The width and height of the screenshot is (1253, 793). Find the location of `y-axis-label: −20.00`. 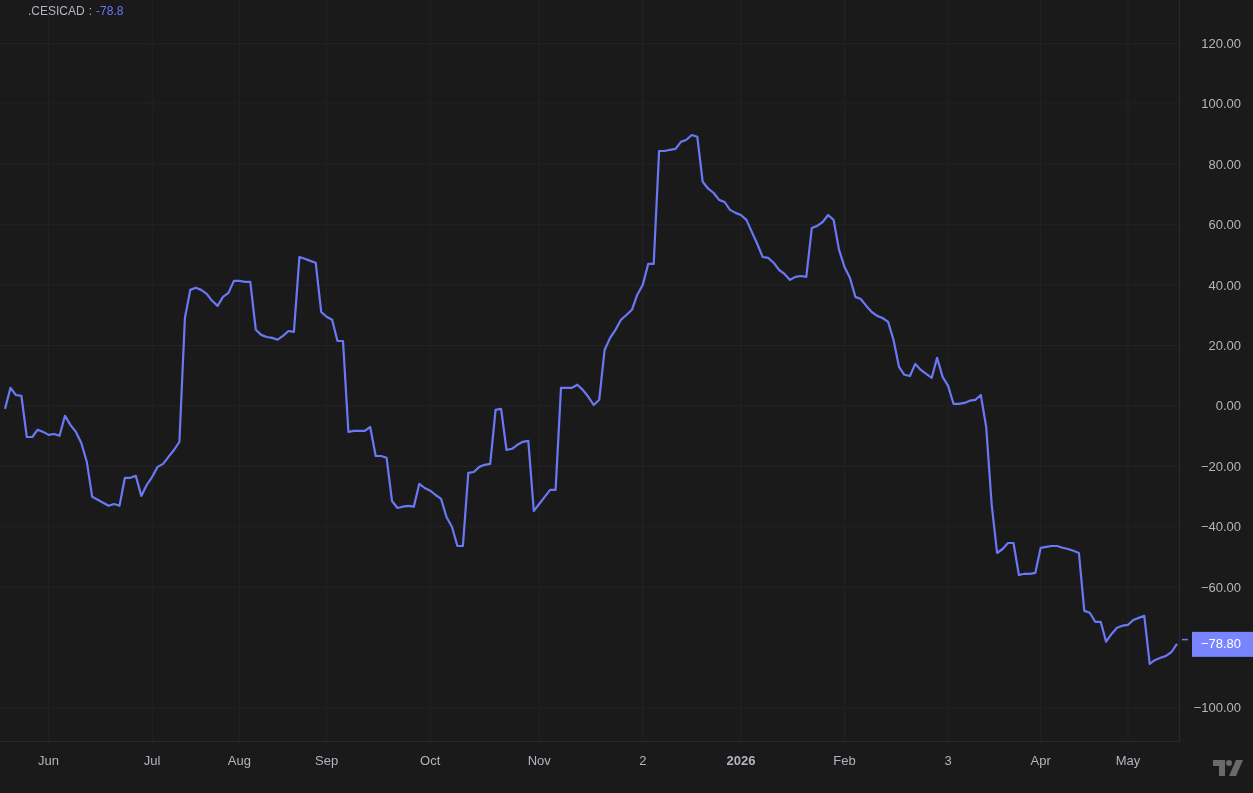

y-axis-label: −20.00 is located at coordinates (1220, 466).